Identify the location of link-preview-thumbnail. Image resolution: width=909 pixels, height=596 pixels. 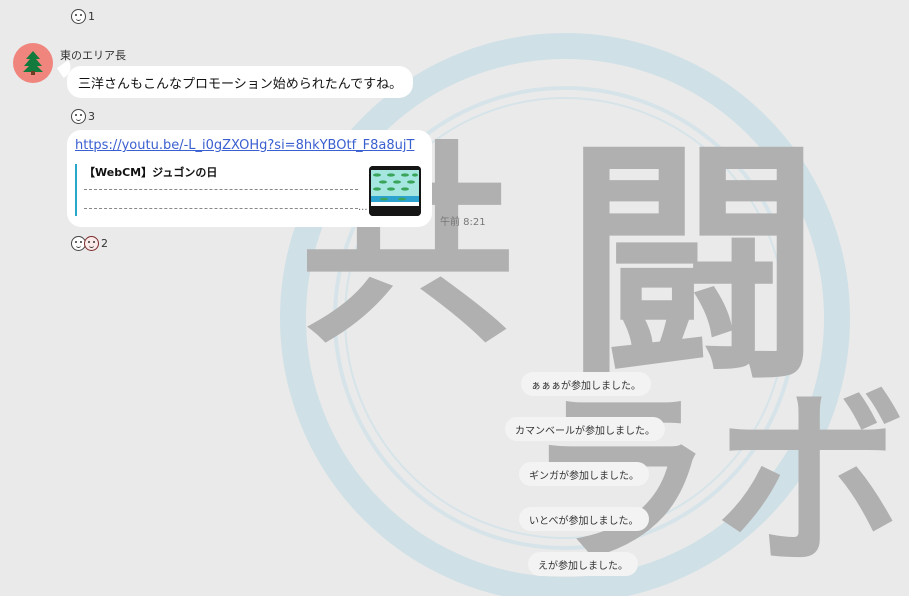
(395, 191).